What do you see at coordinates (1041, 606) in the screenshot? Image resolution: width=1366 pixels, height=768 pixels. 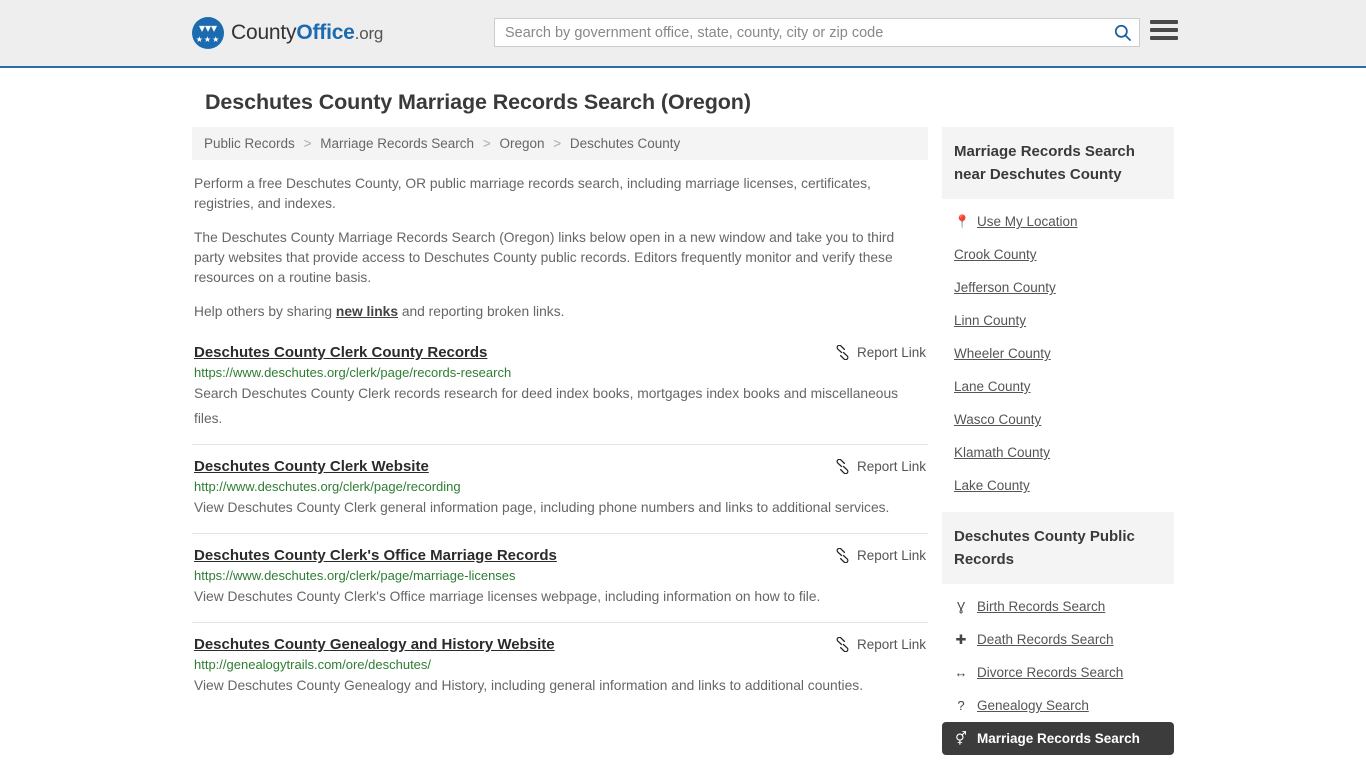 I see `sidebar-item-label: Birth Records Search` at bounding box center [1041, 606].